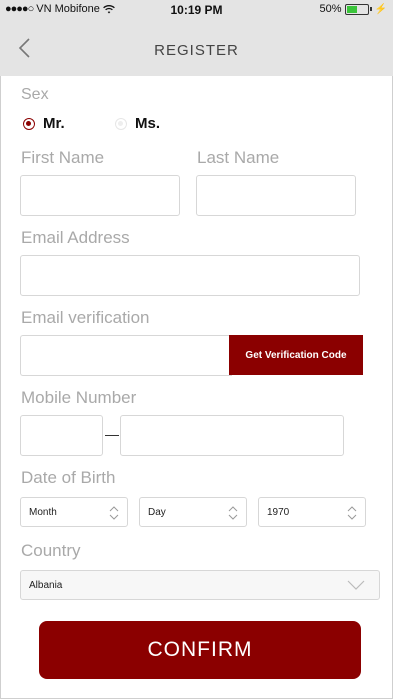 This screenshot has width=393, height=699. What do you see at coordinates (238, 157) in the screenshot?
I see `last-name-label: Last Name` at bounding box center [238, 157].